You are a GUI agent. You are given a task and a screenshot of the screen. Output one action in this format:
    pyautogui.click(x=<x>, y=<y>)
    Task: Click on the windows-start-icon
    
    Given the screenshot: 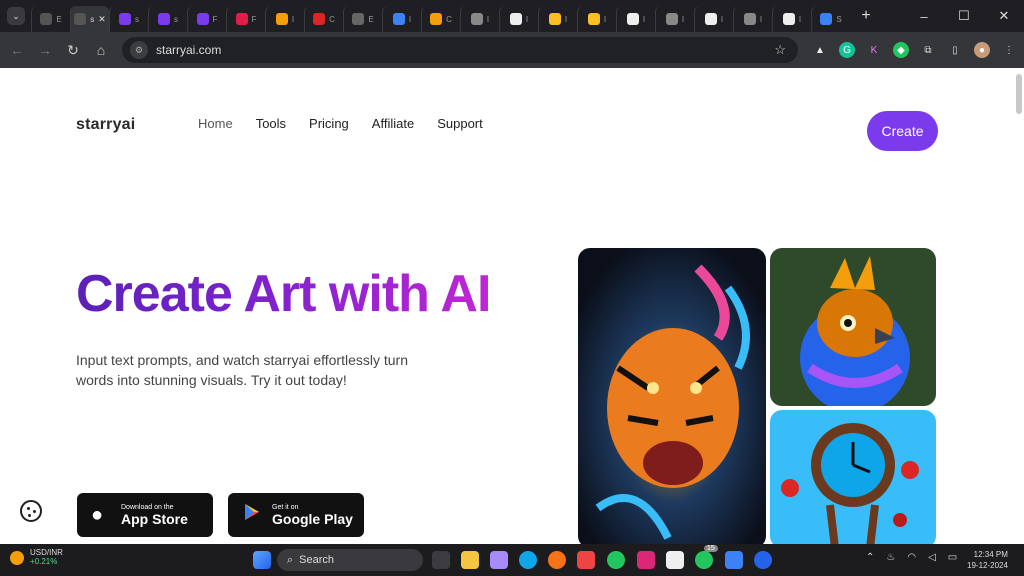 What is the action you would take?
    pyautogui.click(x=262, y=560)
    